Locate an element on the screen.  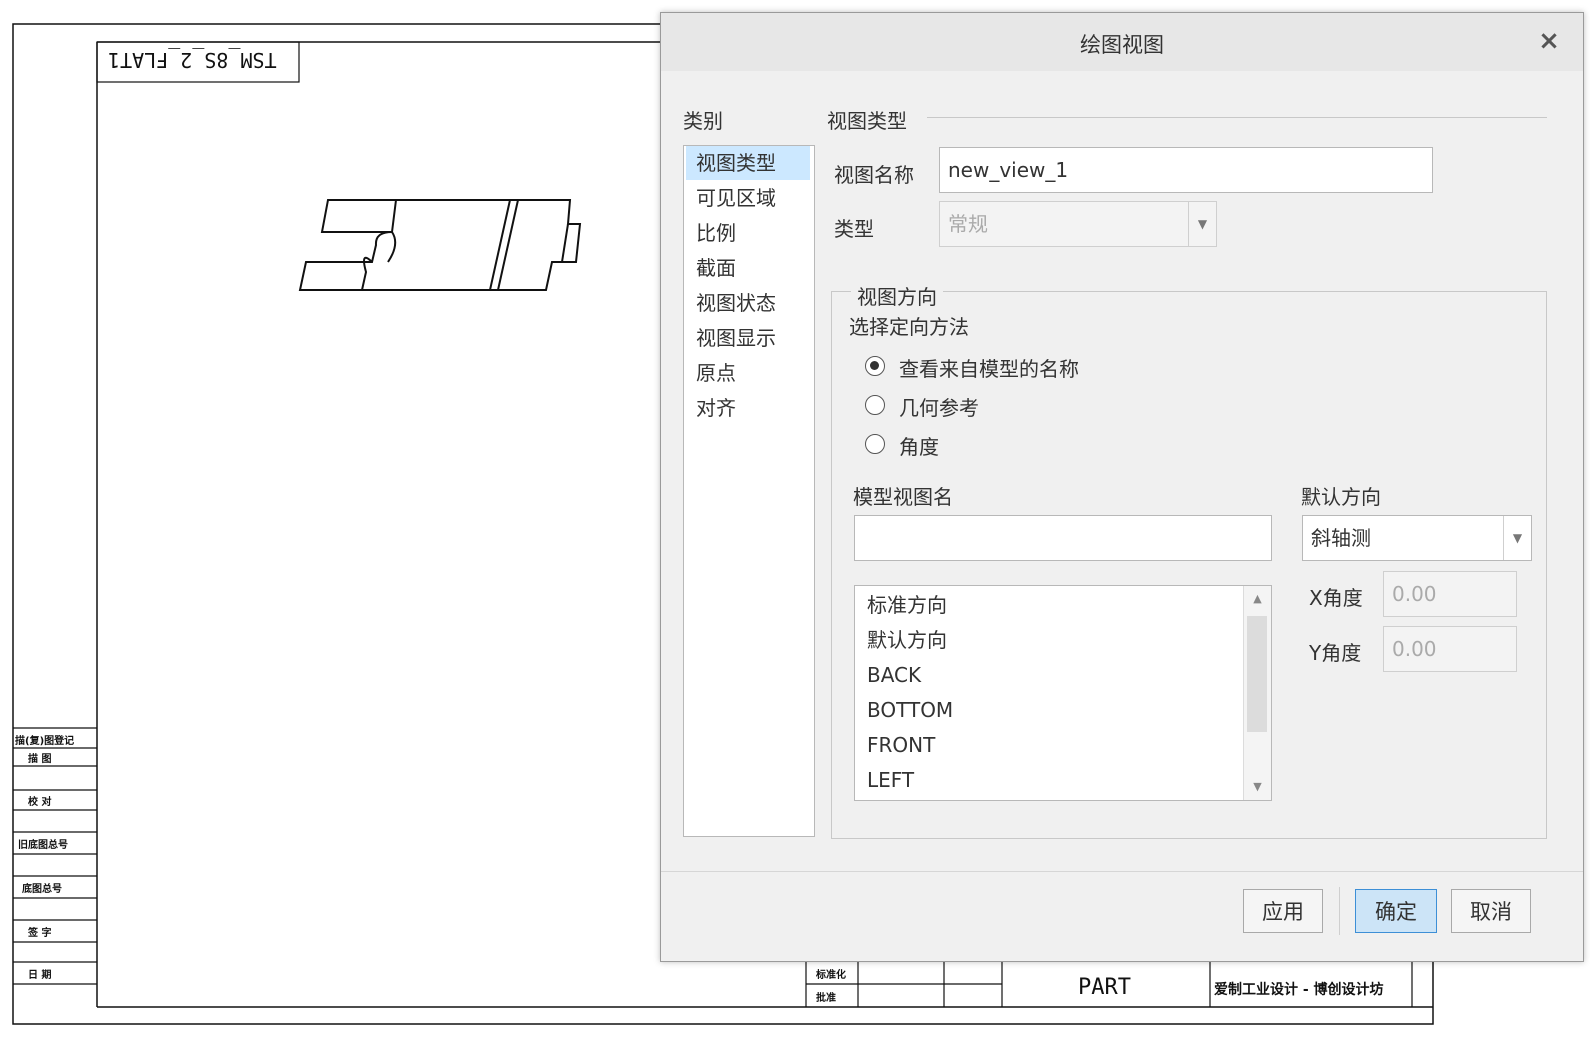
company-label: 爱制工业设计 - 博创设计坊 is located at coordinates (1299, 990).